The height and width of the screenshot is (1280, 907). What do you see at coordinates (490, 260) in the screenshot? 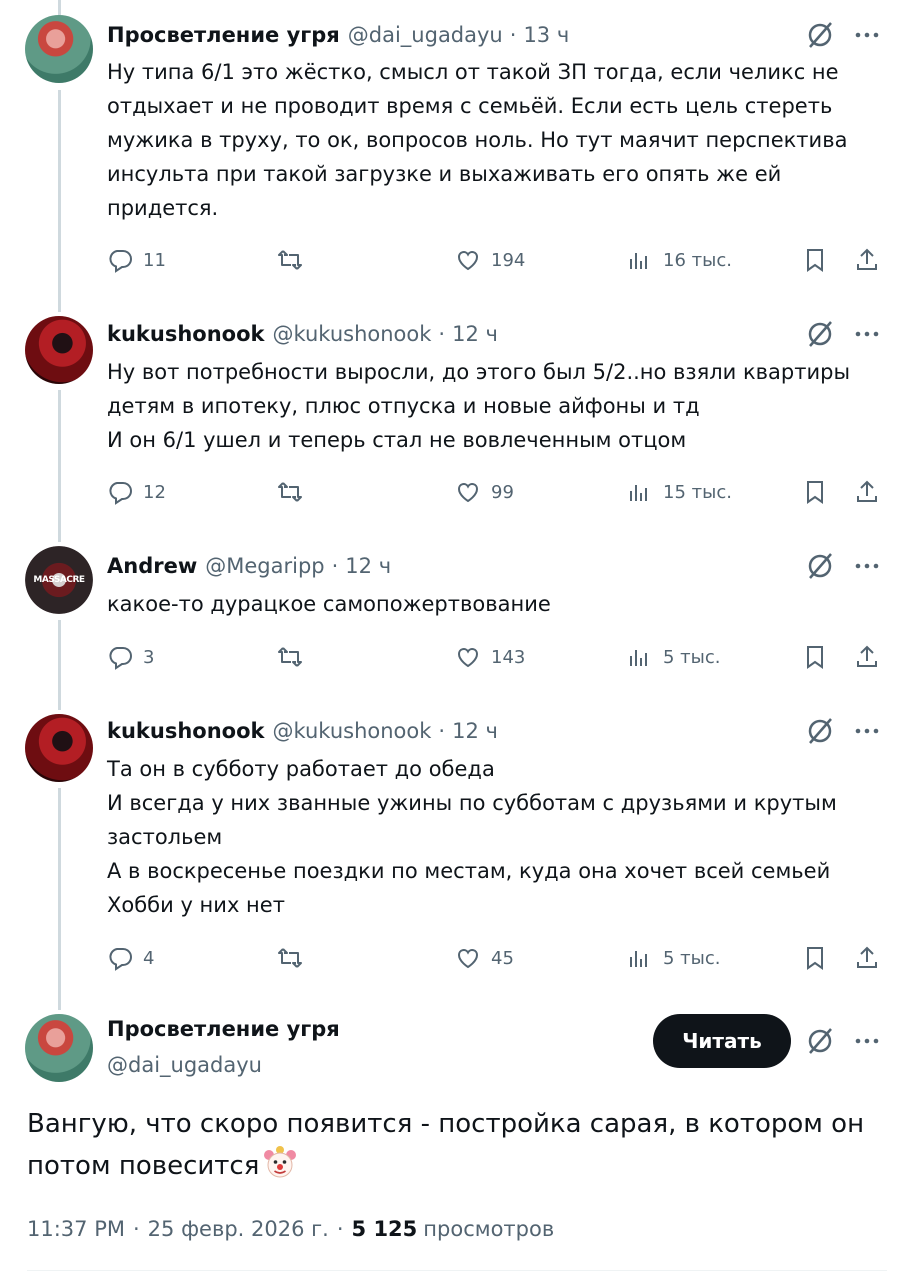
I see `like-button: 194` at bounding box center [490, 260].